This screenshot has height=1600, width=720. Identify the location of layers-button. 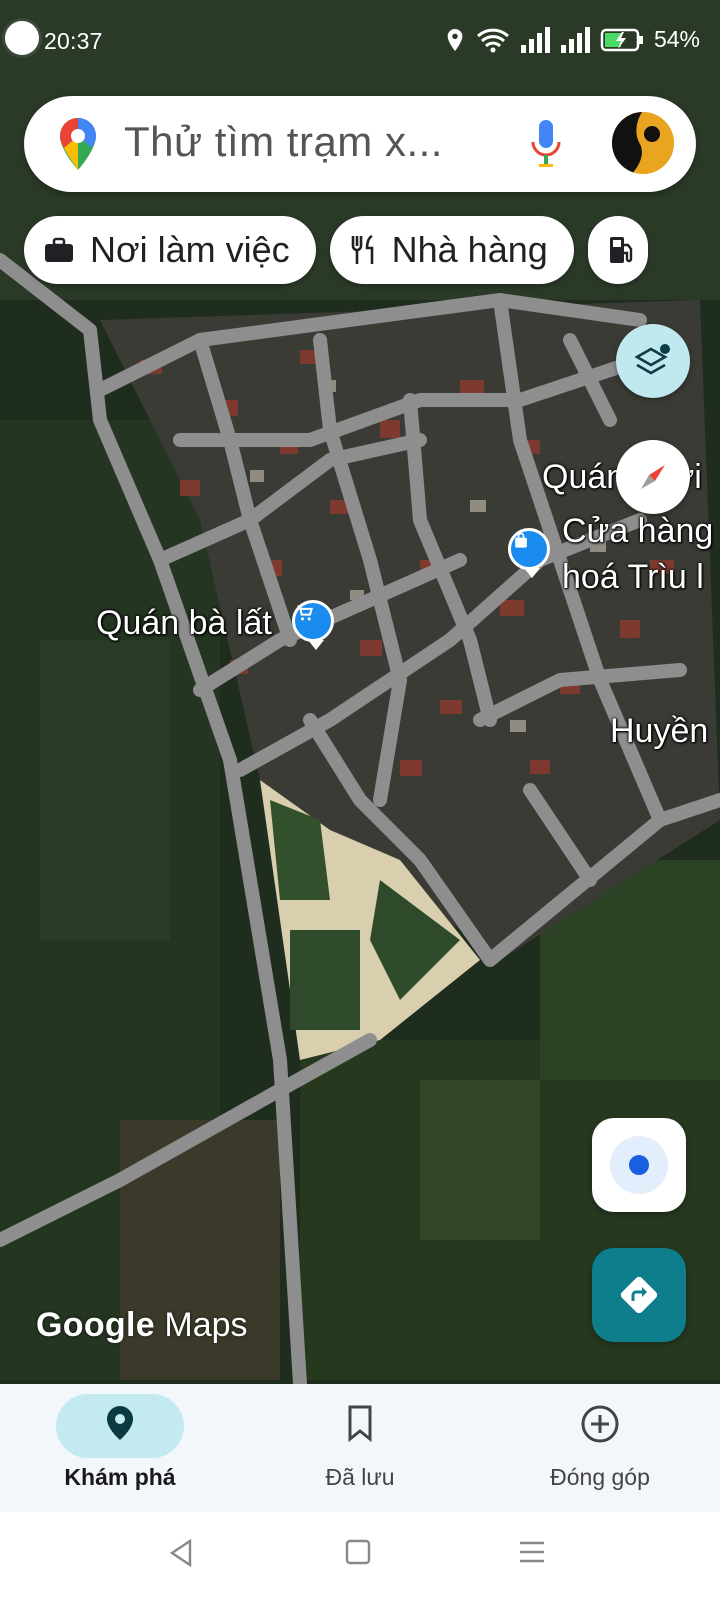
(653, 361).